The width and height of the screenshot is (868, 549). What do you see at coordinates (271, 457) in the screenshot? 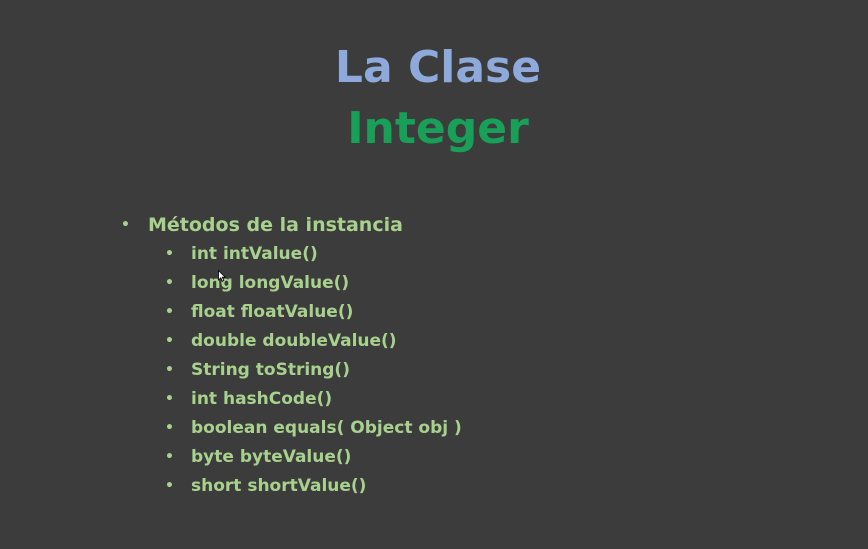
I see `method-text: byte byteValue()` at bounding box center [271, 457].